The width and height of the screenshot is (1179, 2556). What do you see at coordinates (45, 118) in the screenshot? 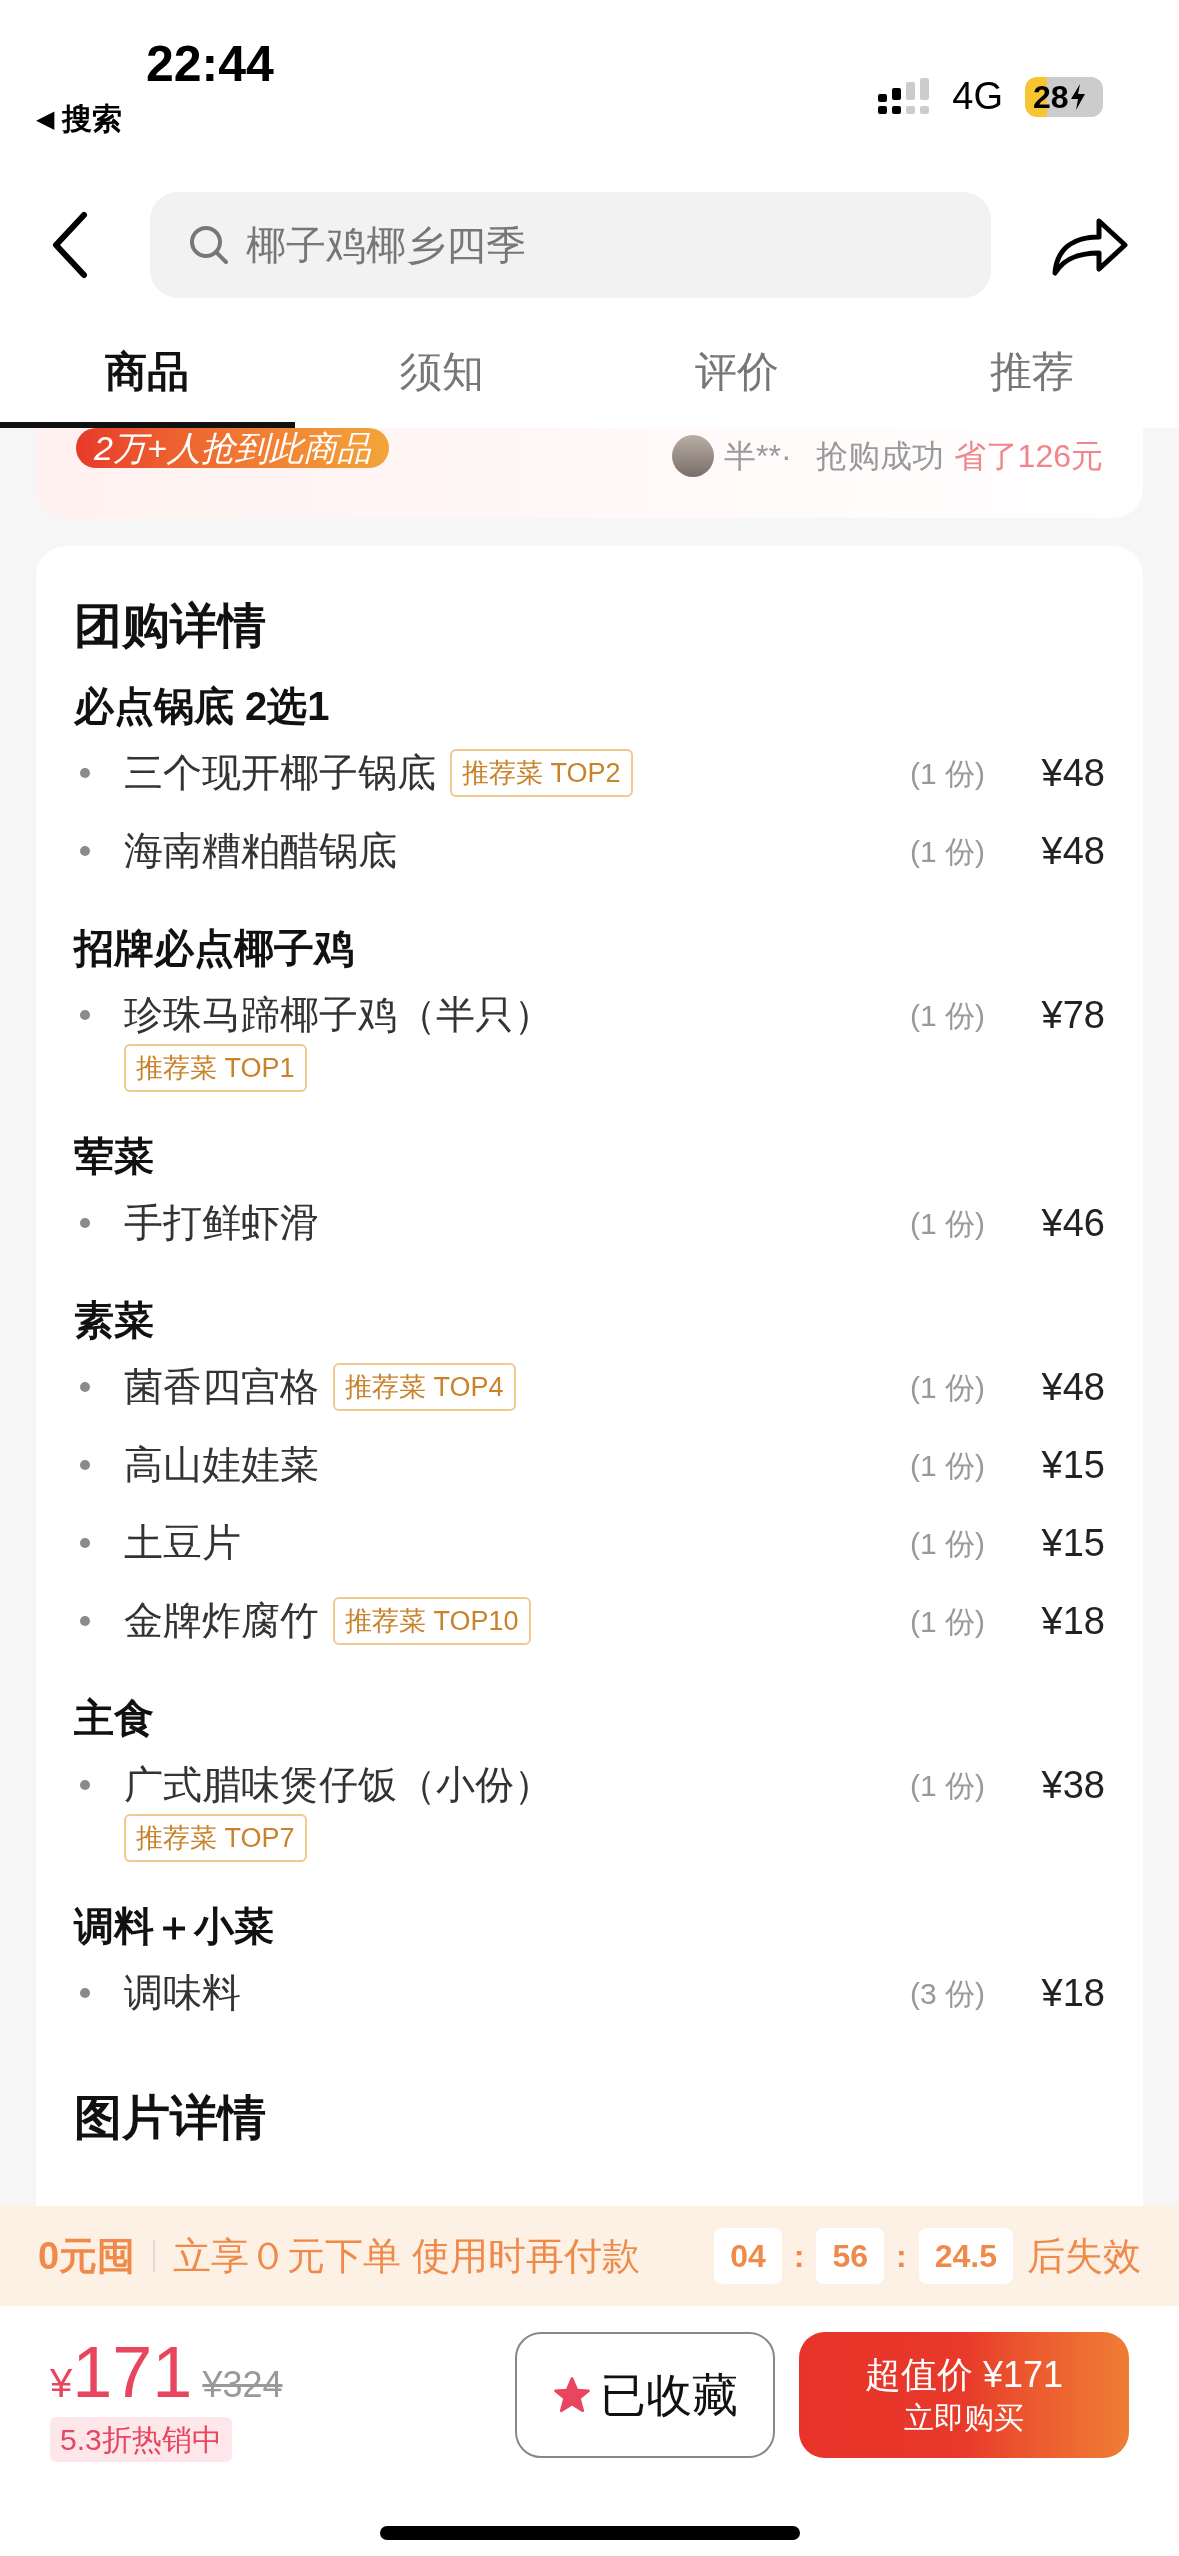
I see `back-arrow-icon: ◀` at bounding box center [45, 118].